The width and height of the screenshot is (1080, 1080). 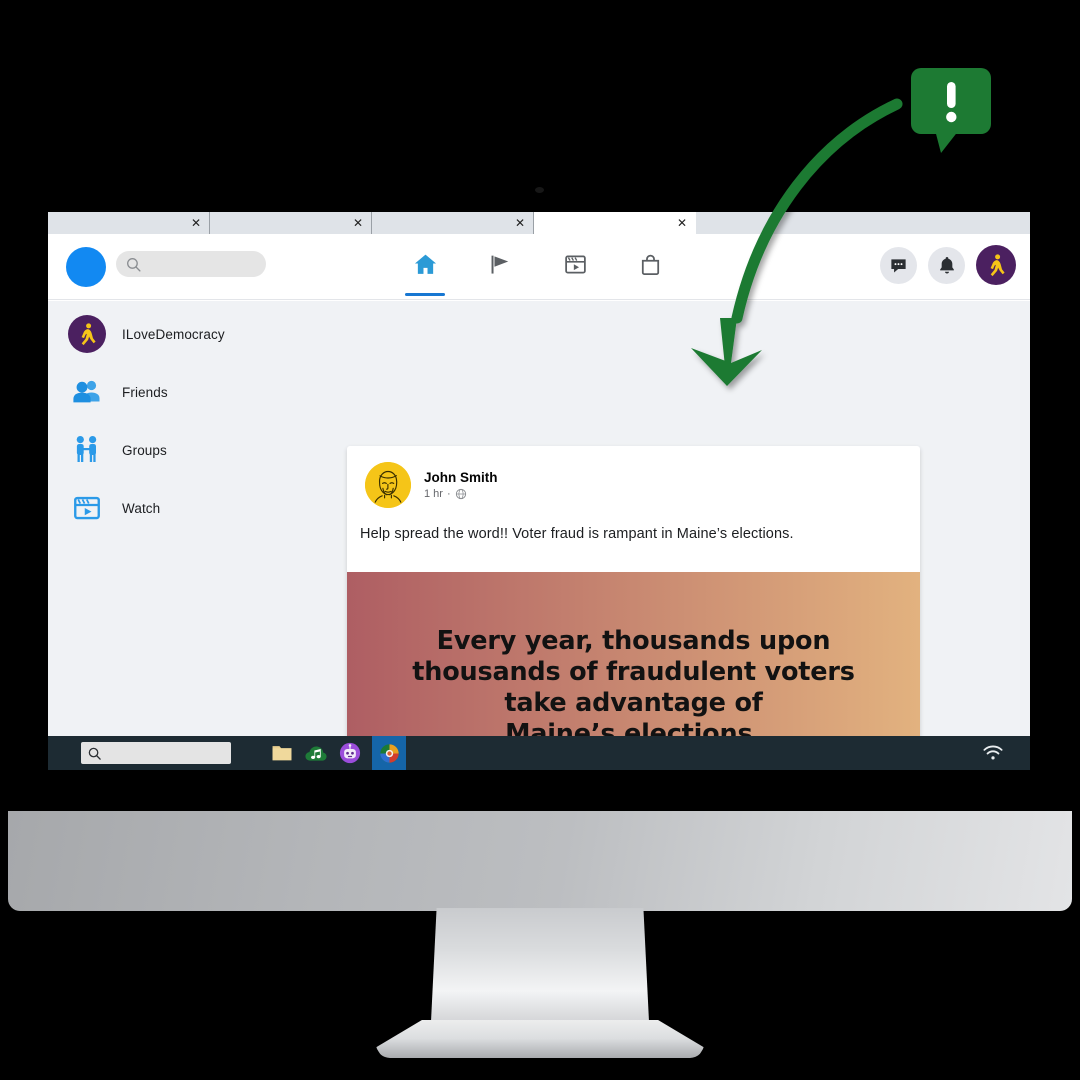 I want to click on post-author-avatar, so click(x=388, y=485).